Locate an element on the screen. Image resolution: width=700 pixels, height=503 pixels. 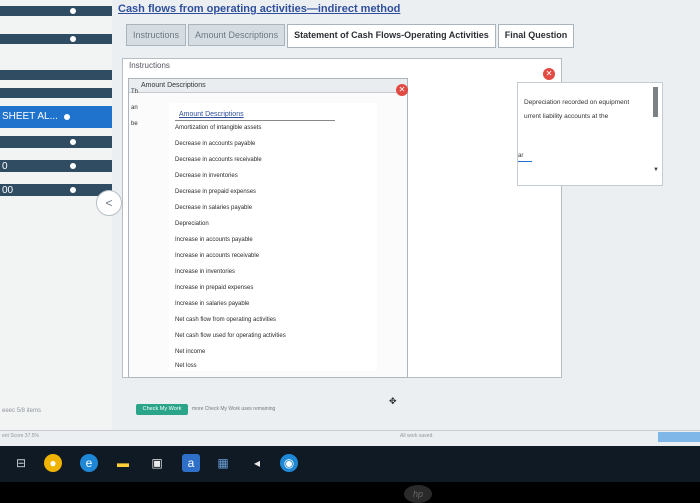
background-text-fragment: an is located at coordinates (134, 108).